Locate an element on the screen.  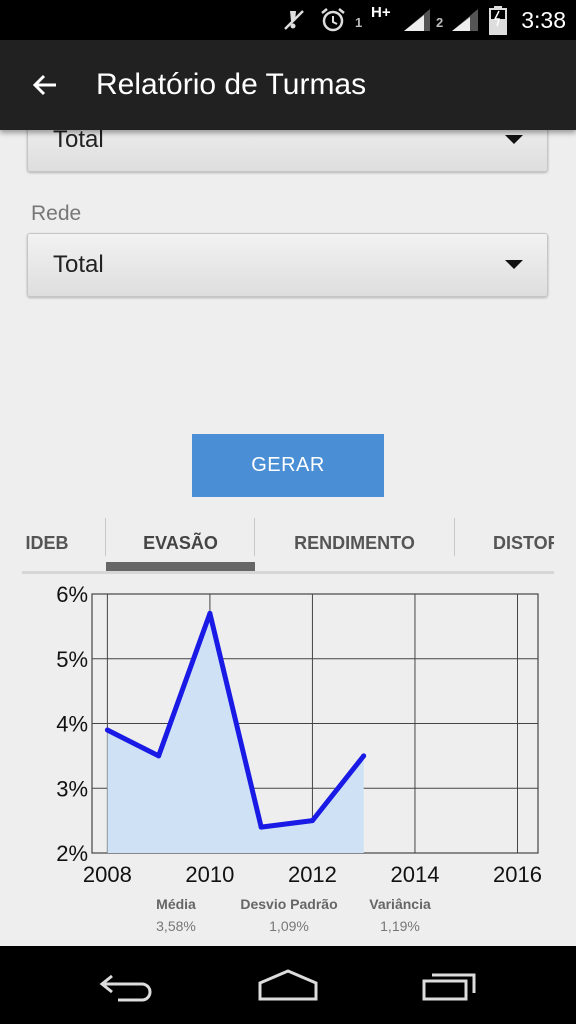
navigation-bar is located at coordinates (288, 985).